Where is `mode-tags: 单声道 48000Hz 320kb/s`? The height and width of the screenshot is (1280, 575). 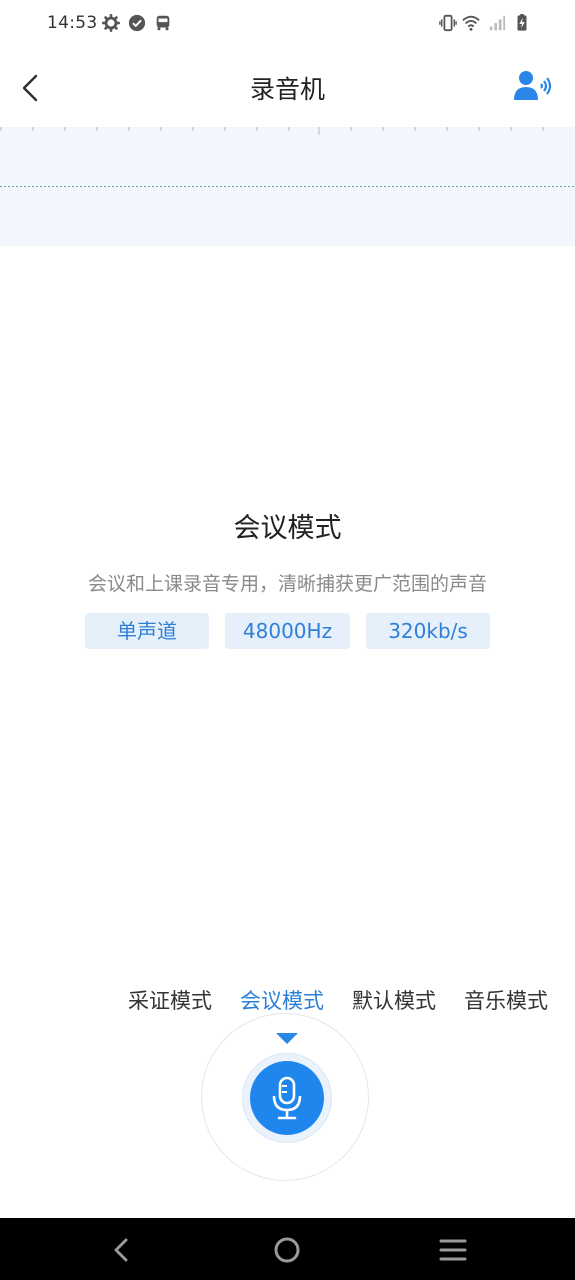 mode-tags: 单声道 48000Hz 320kb/s is located at coordinates (287, 631).